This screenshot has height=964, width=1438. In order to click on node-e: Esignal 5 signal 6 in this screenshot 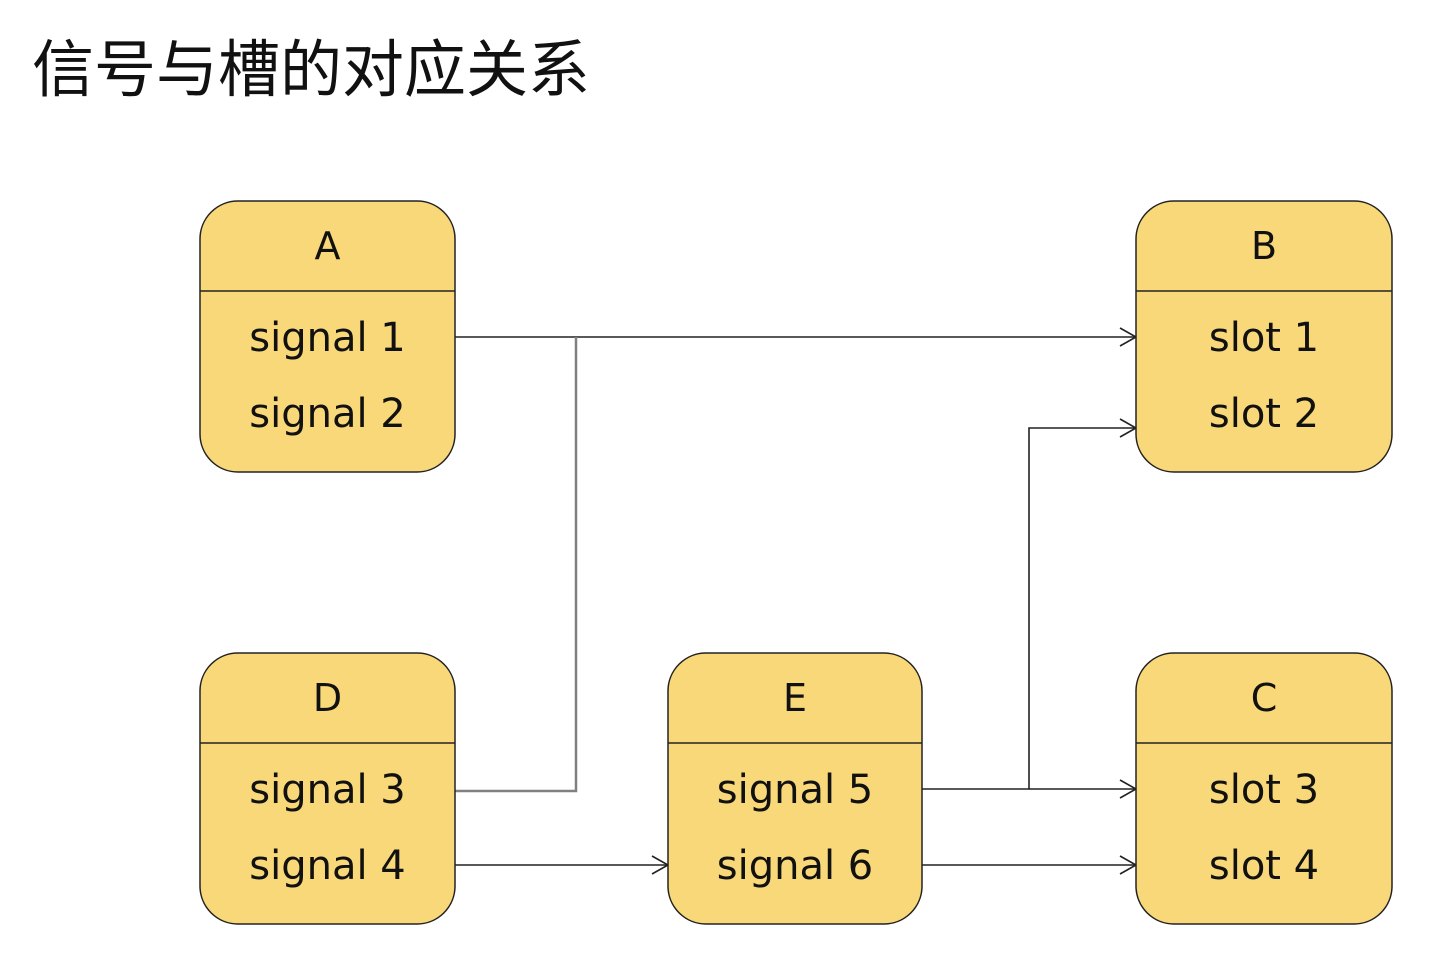, I will do `click(795, 788)`.